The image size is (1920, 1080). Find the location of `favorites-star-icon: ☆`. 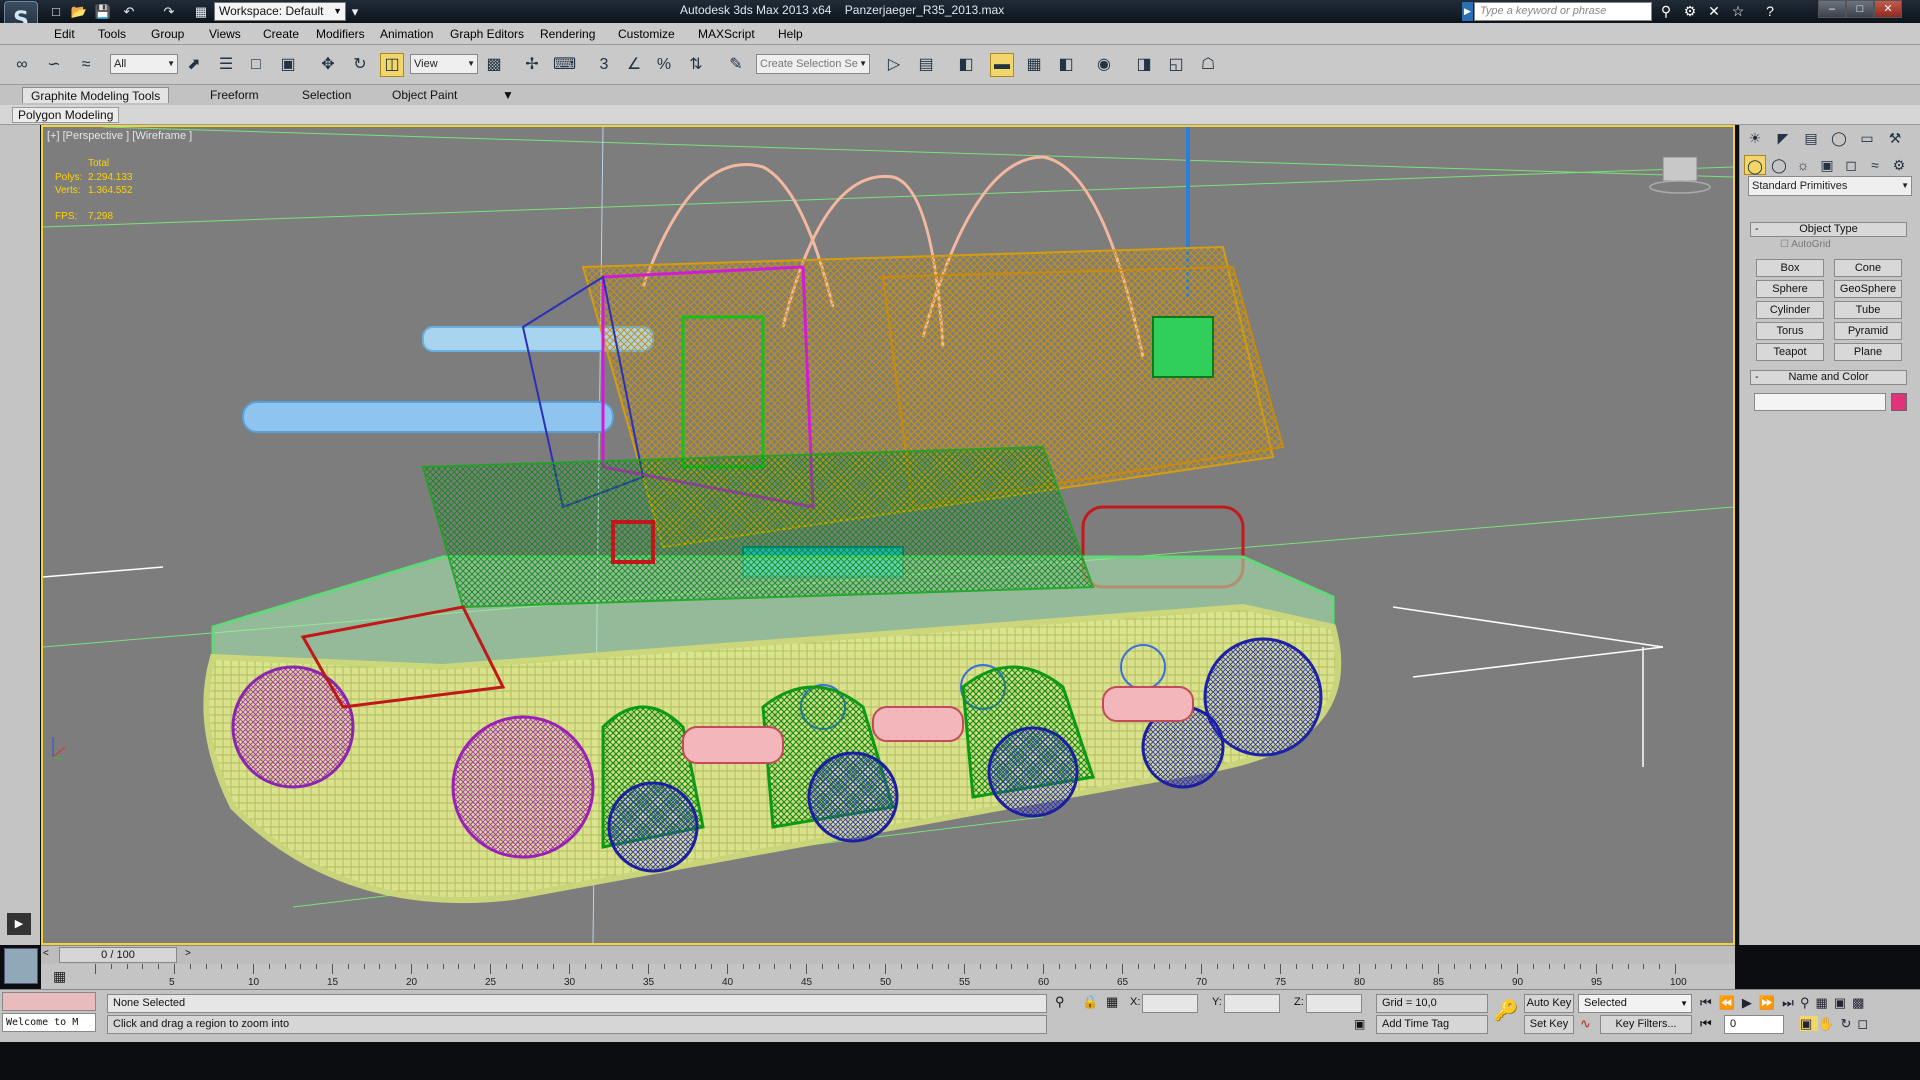

favorites-star-icon: ☆ is located at coordinates (1738, 11).